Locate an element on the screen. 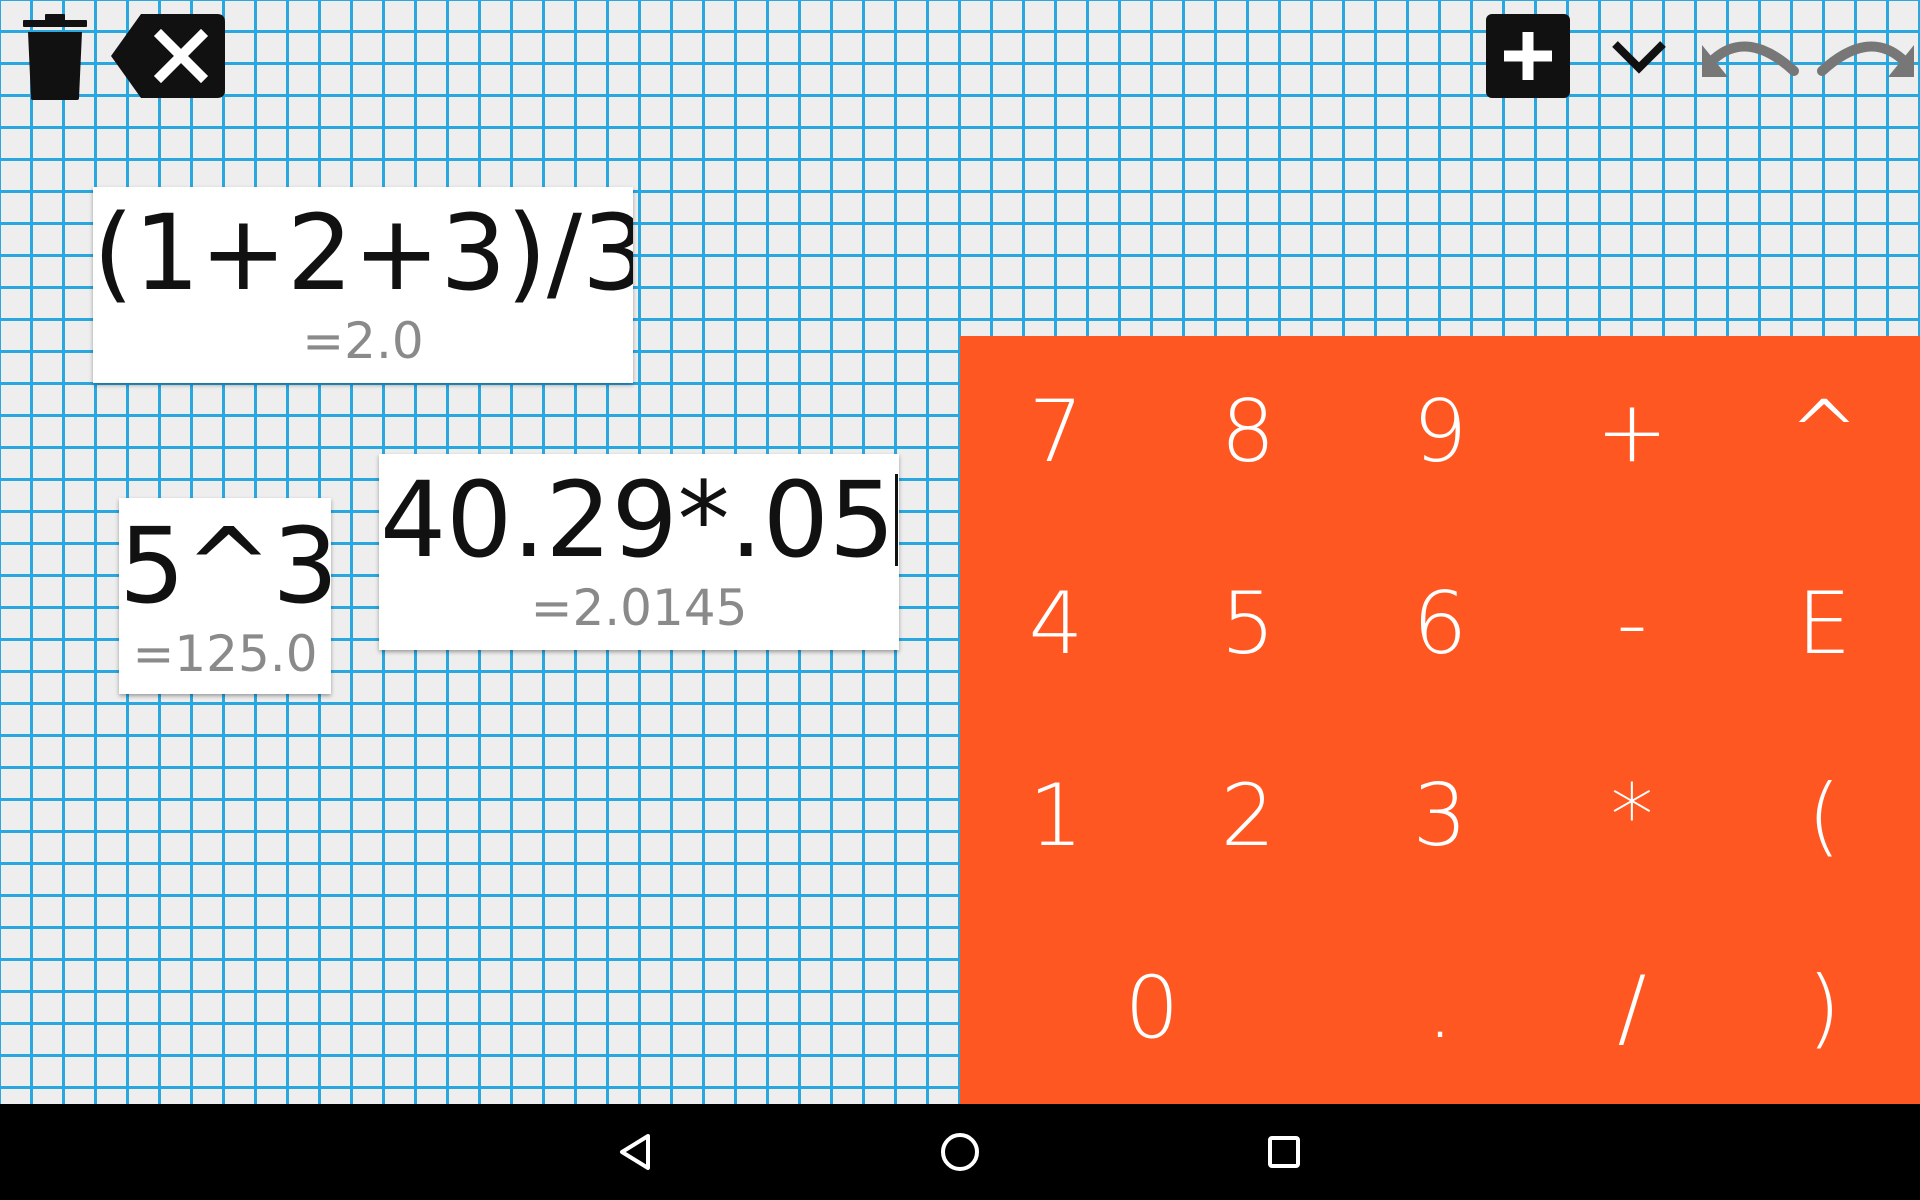 The height and width of the screenshot is (1200, 1920). undo-button is located at coordinates (1752, 55).